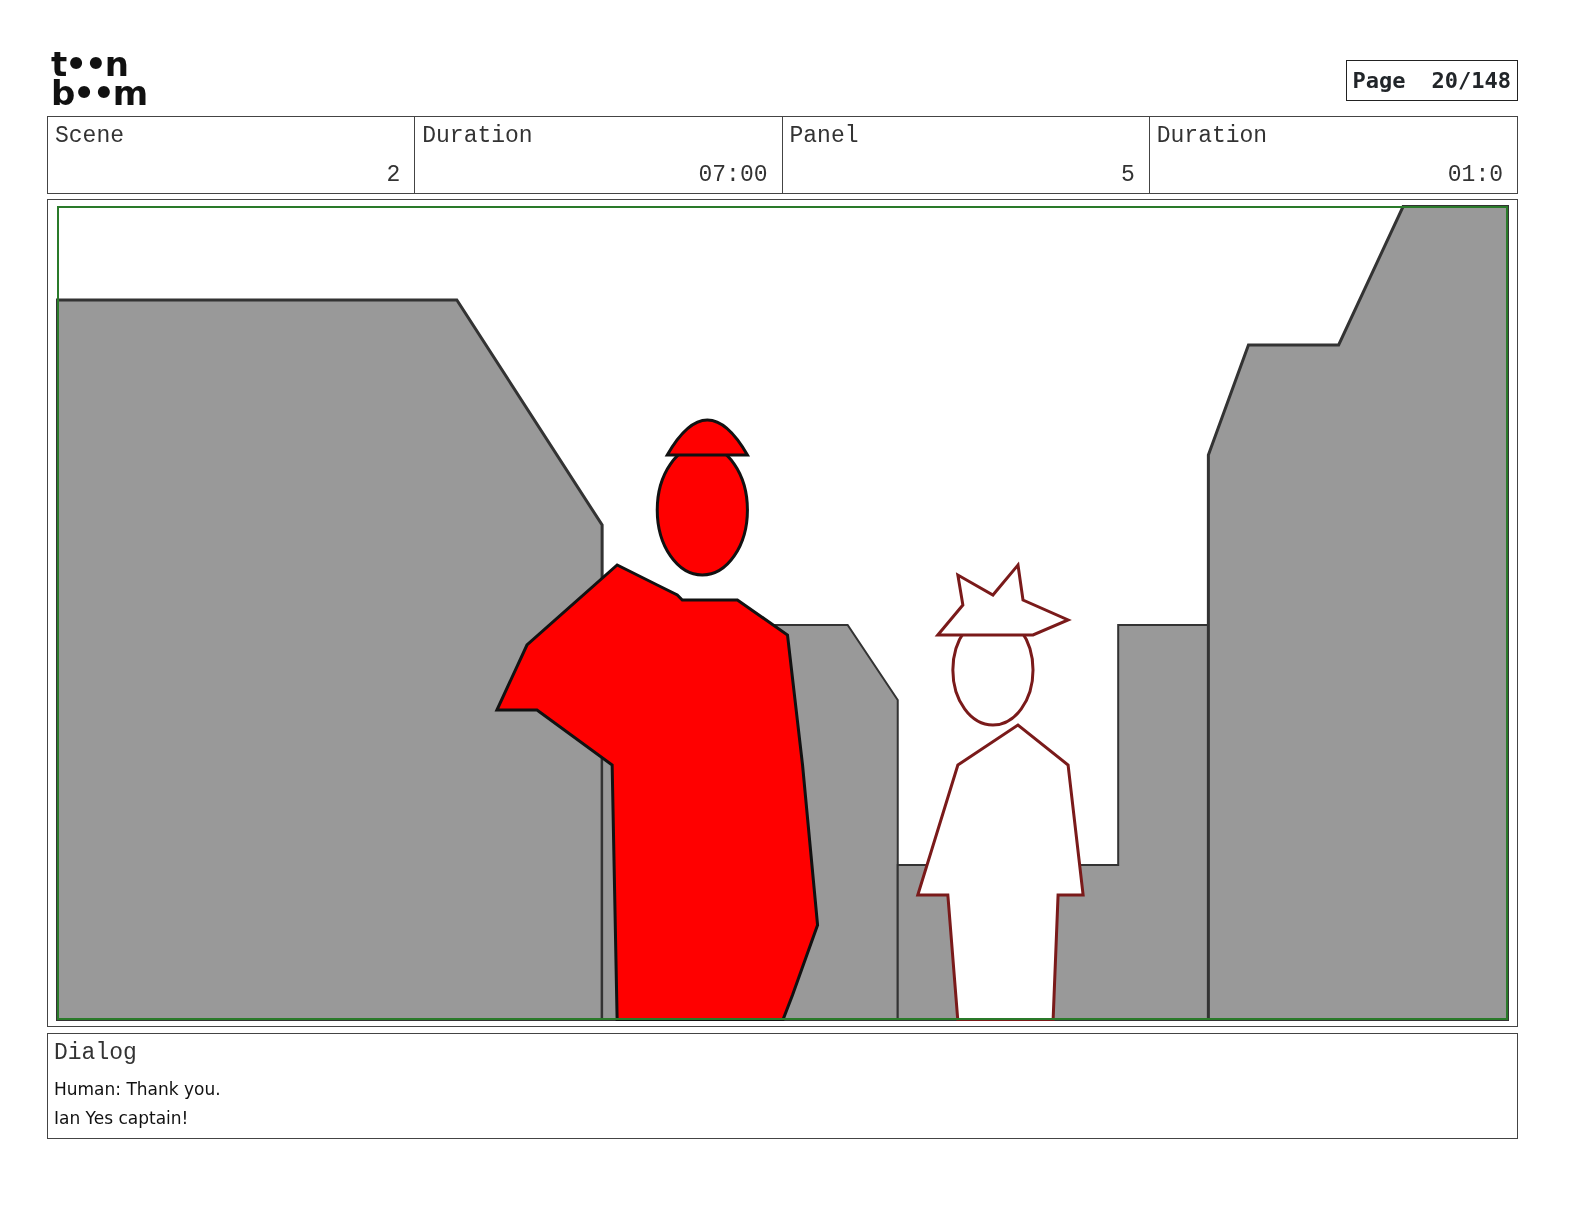  I want to click on dialog-title: Dialog, so click(96, 1053).